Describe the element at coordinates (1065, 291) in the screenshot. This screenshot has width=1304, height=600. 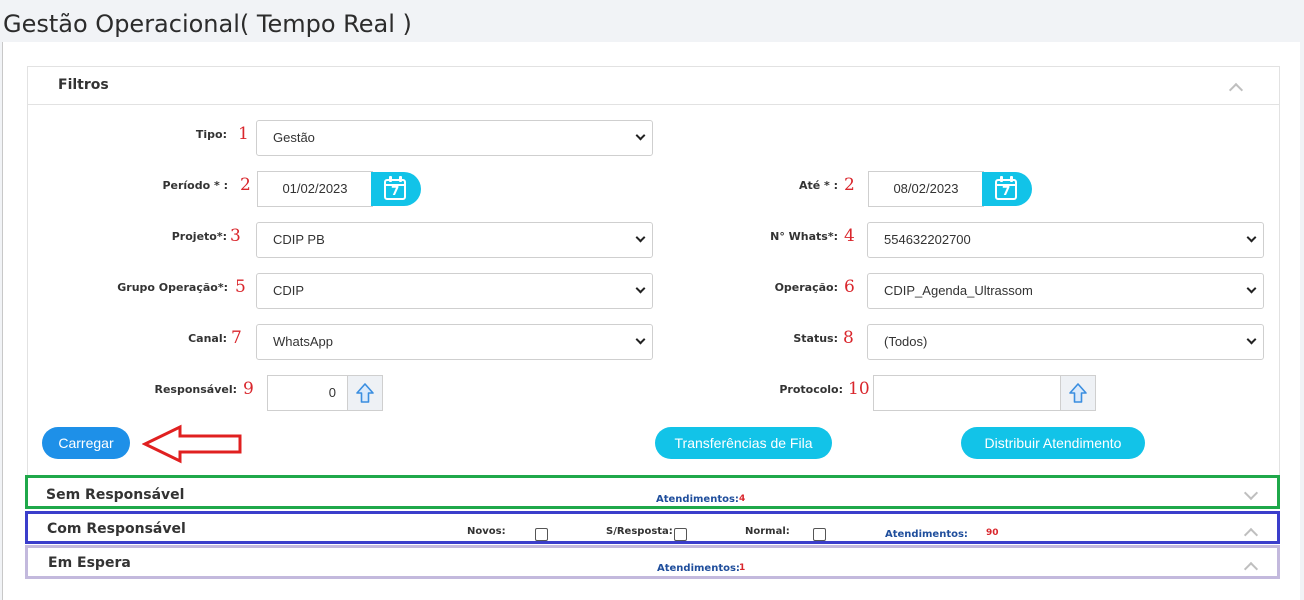
I see `operacao-select: CDIP_Agenda_Ultrassom` at that location.